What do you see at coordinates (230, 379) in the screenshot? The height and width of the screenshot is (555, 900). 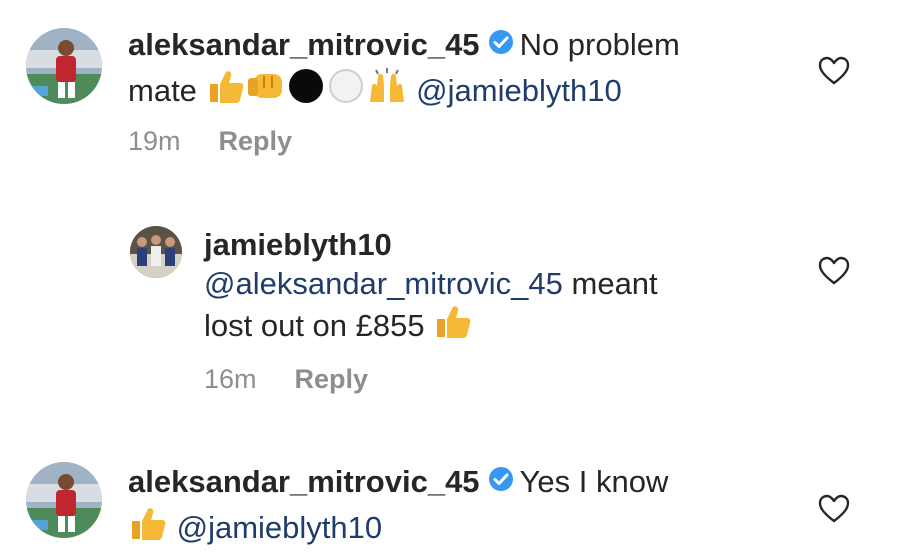 I see `comment-timestamp: 16m` at bounding box center [230, 379].